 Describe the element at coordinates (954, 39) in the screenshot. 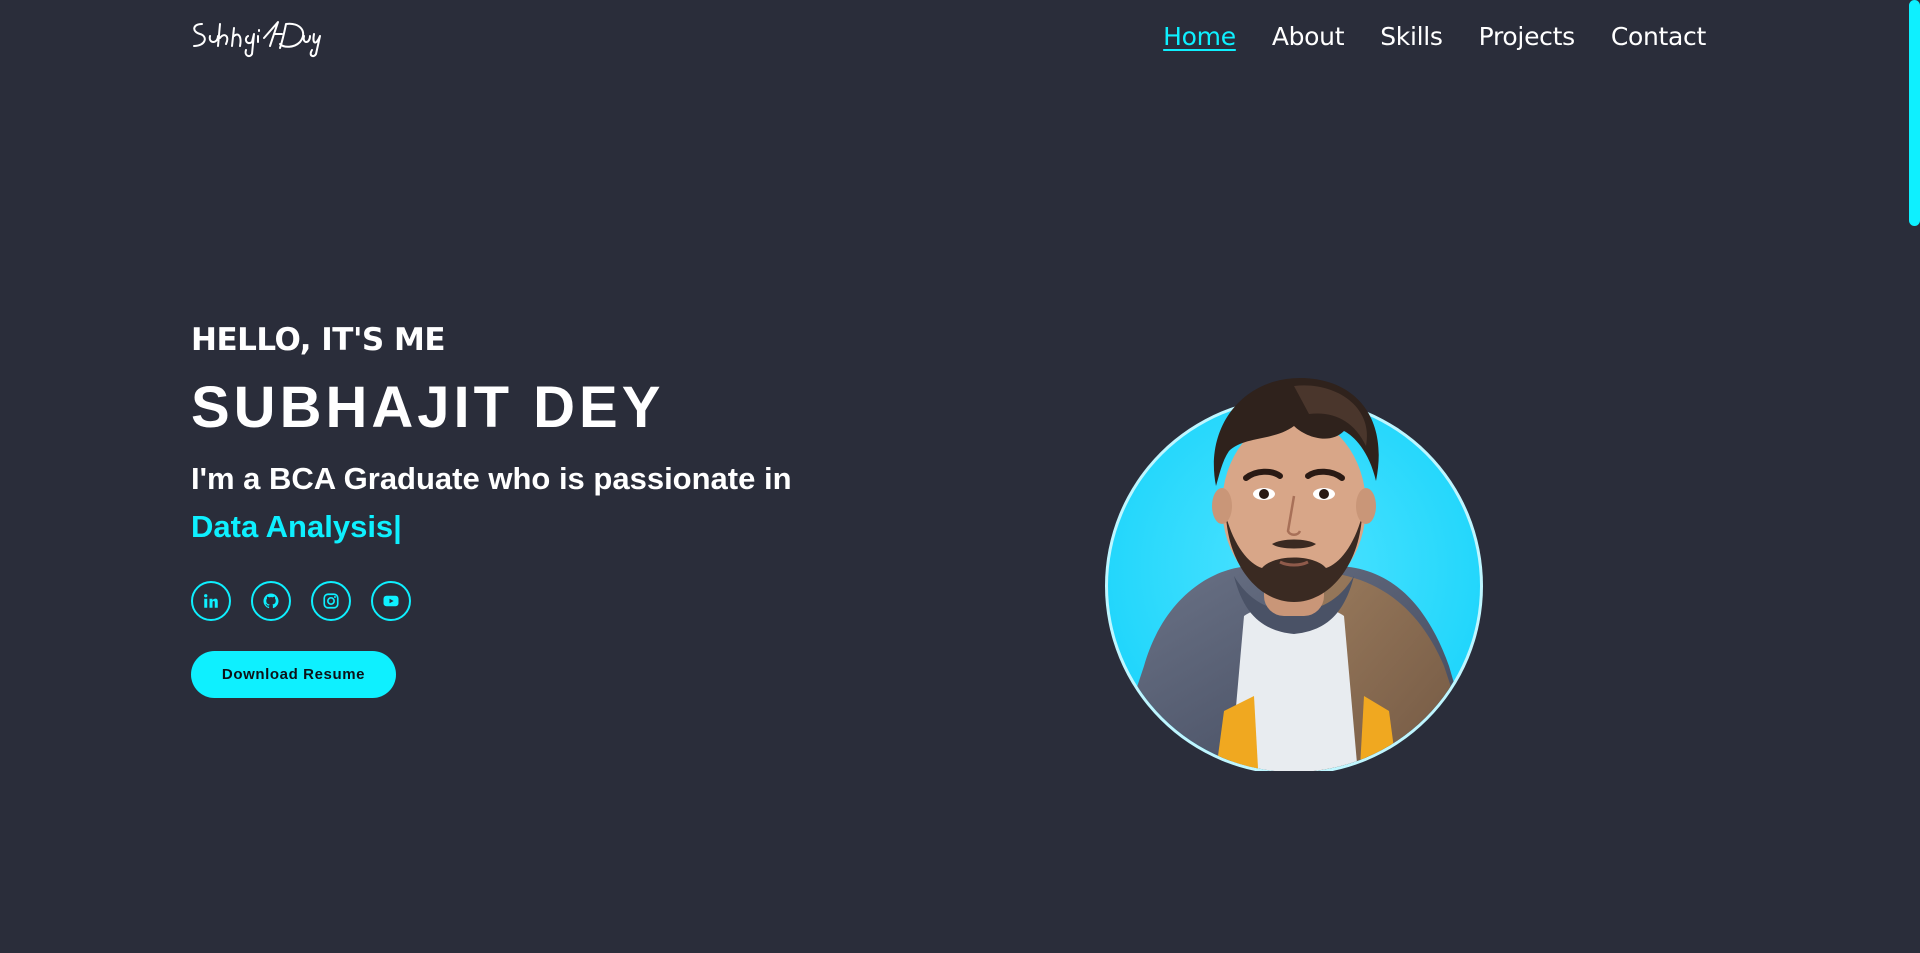

I see `site-header: Home About Skills Projects Contact` at that location.